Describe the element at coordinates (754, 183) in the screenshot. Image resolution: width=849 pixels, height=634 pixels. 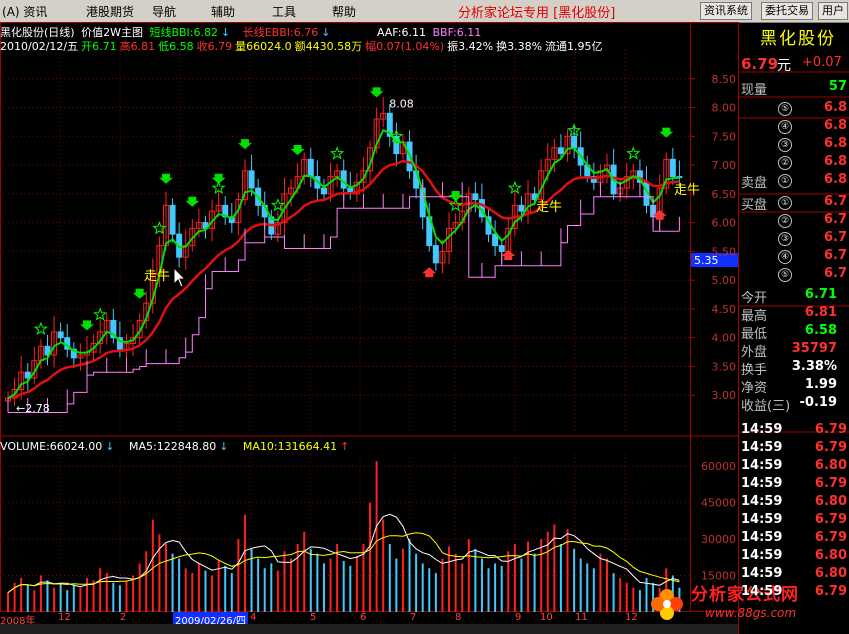
I see `level-label: 卖盘` at that location.